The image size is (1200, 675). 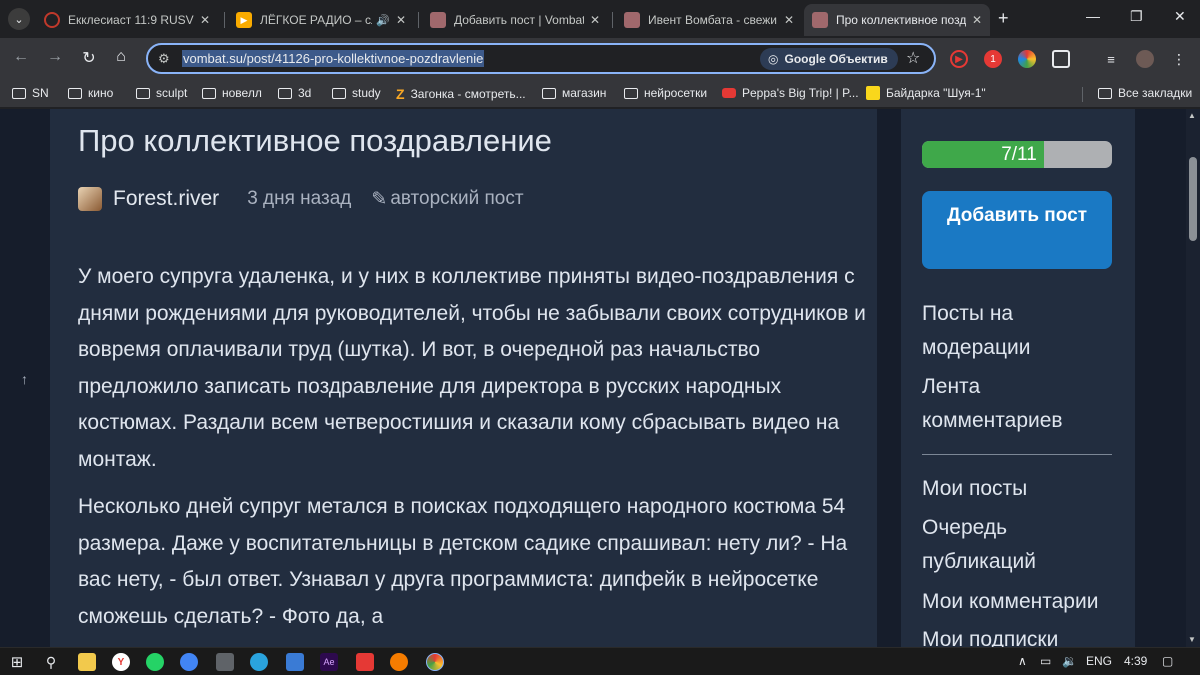 I want to click on tab-3: Добавить пост | Vombat ✕, so click(x=515, y=20).